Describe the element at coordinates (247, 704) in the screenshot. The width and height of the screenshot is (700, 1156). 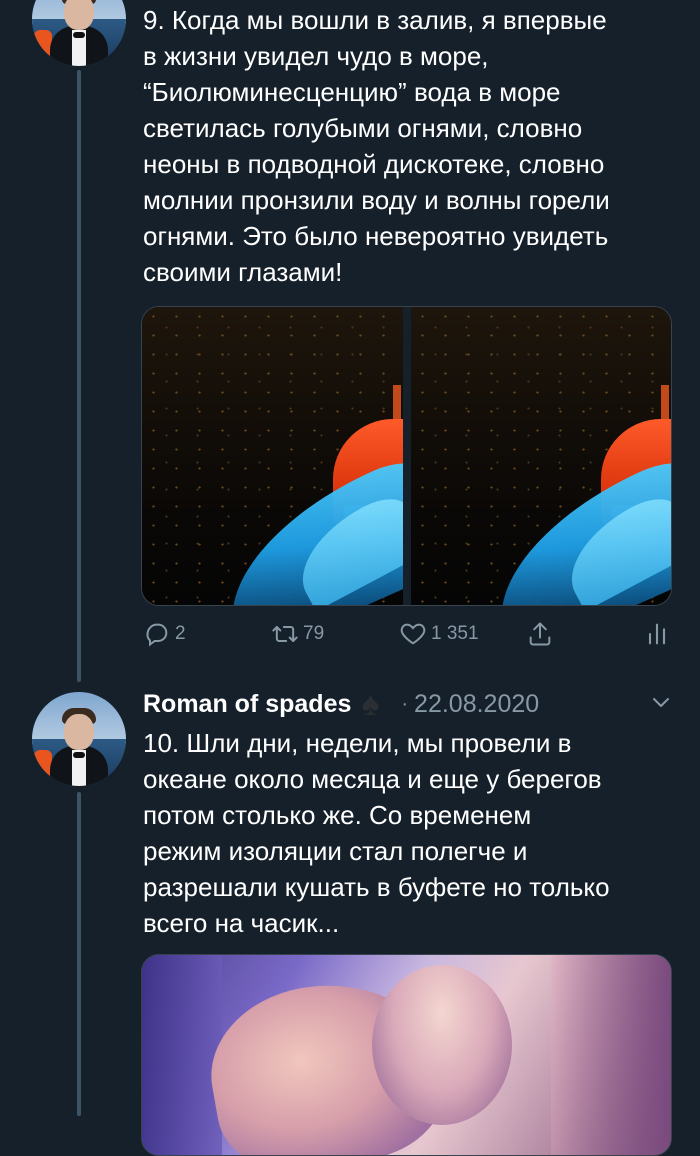
I see `author-name: Roman of spades` at that location.